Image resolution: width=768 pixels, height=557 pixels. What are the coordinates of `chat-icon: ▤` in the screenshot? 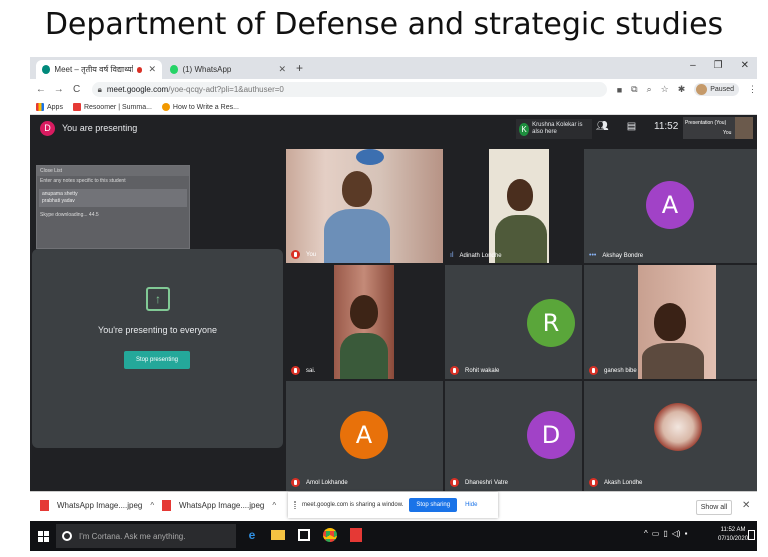 It's located at (631, 126).